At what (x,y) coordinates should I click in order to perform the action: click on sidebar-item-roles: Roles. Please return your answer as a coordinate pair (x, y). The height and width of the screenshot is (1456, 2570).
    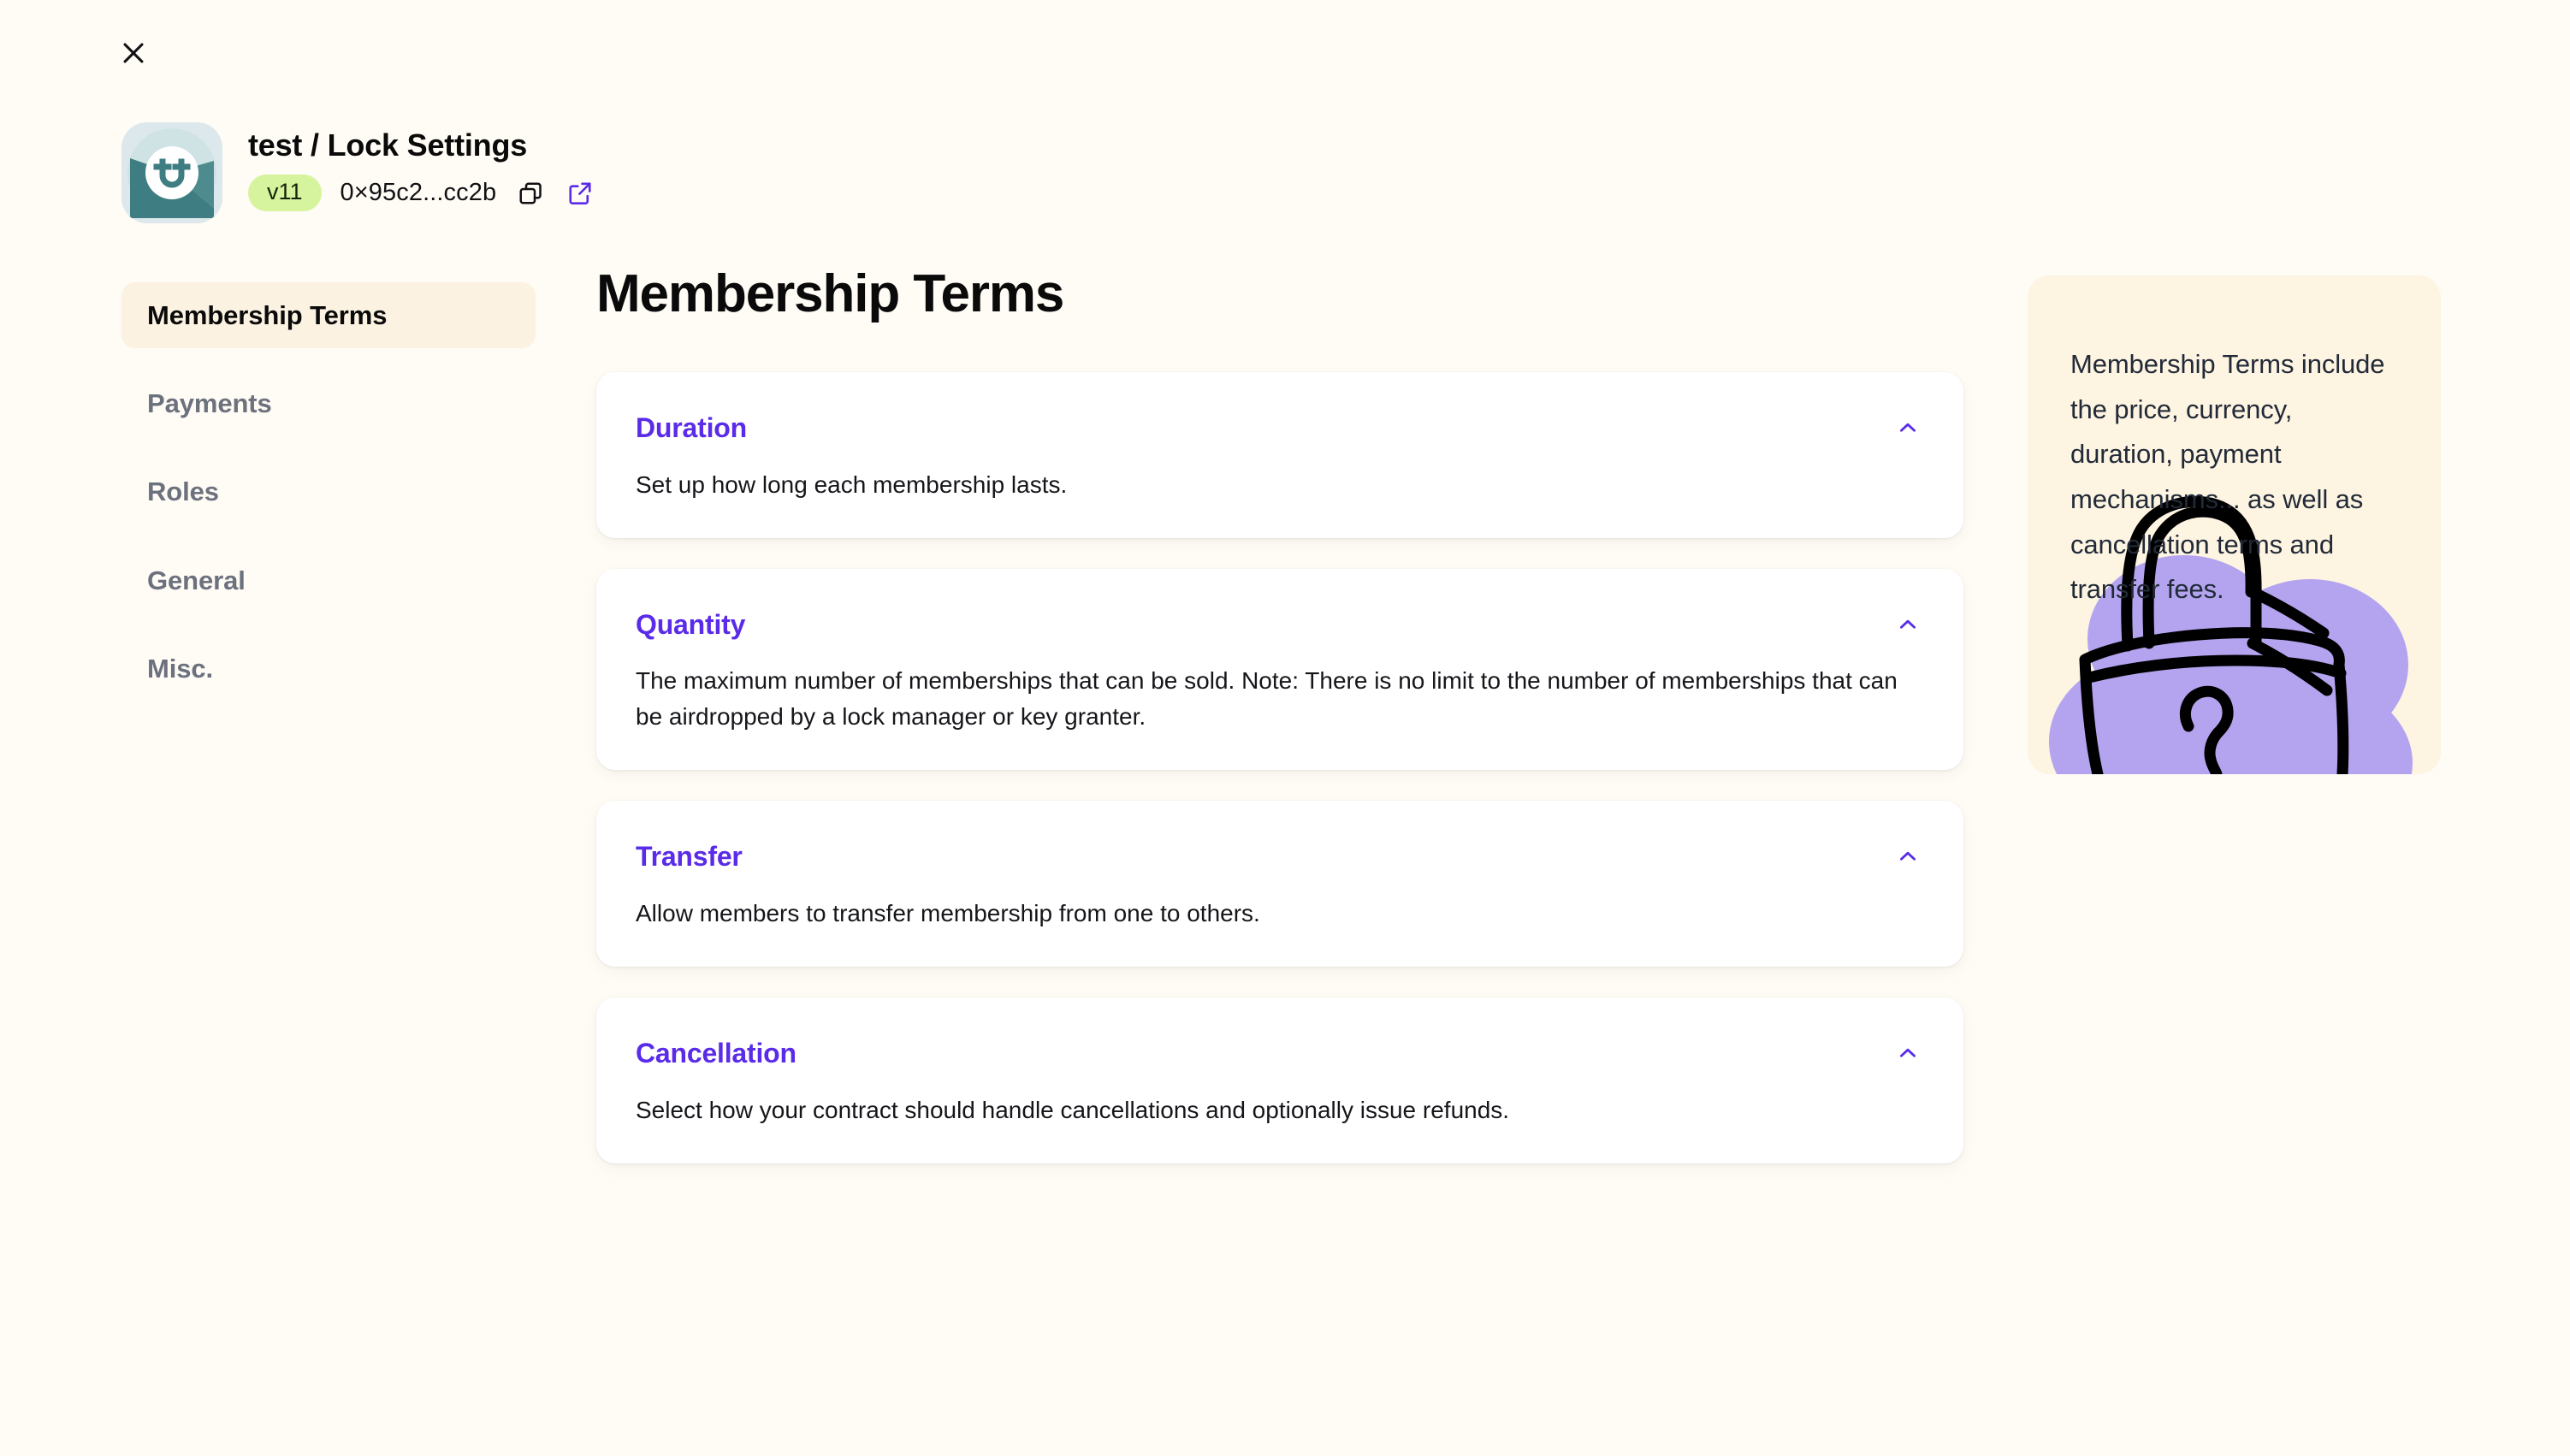
    Looking at the image, I should click on (328, 492).